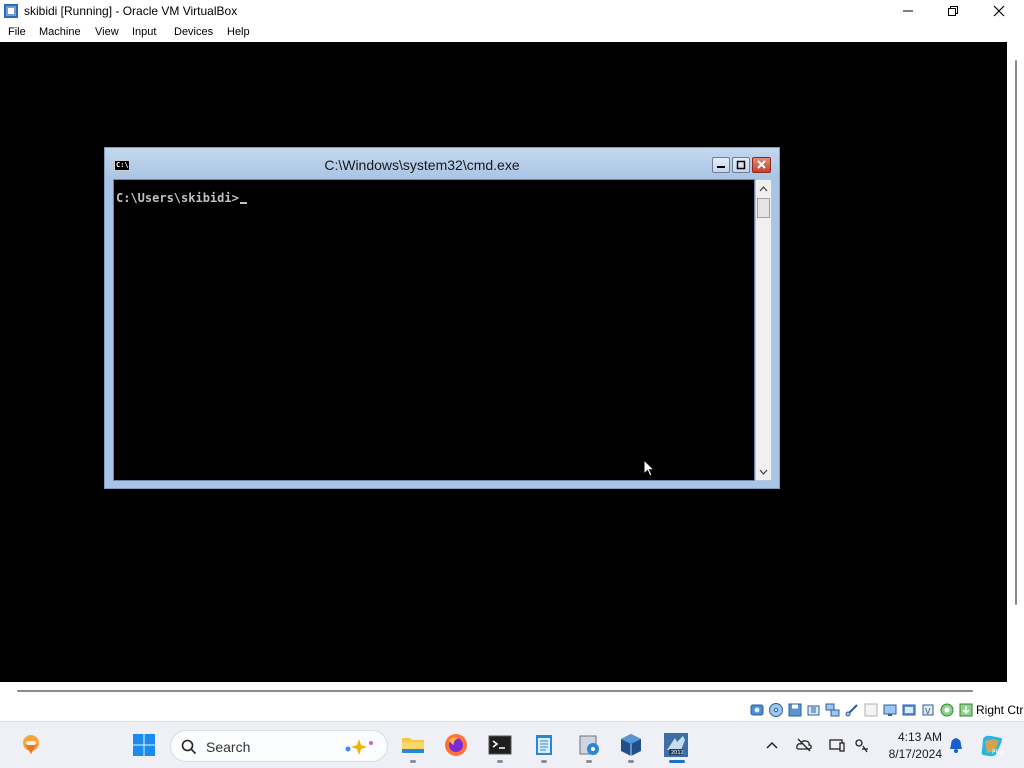 The width and height of the screenshot is (1024, 768). I want to click on cmd-vertical-scrollbar, so click(763, 330).